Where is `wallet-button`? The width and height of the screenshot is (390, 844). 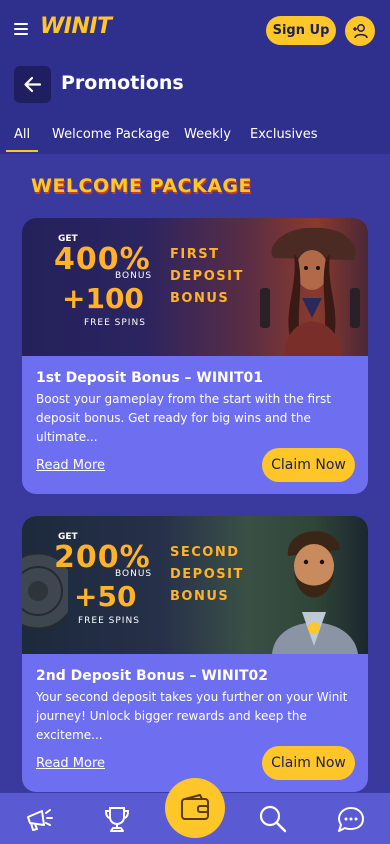 wallet-button is located at coordinates (195, 808).